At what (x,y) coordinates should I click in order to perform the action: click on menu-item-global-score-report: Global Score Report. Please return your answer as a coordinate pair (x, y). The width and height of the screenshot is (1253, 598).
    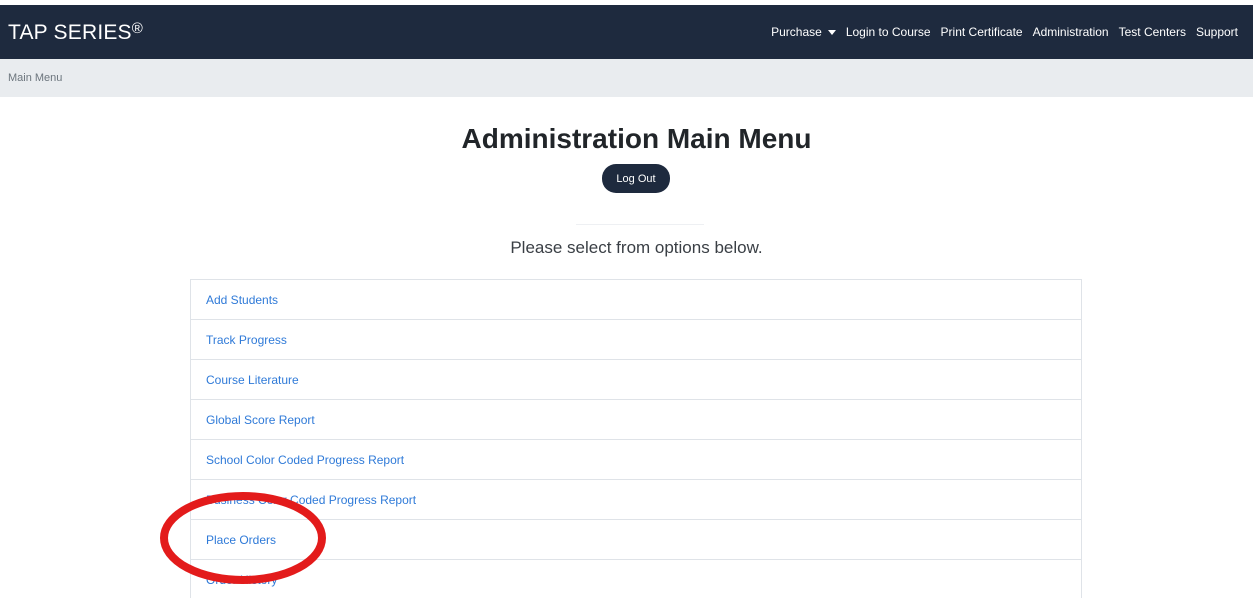
    Looking at the image, I should click on (636, 420).